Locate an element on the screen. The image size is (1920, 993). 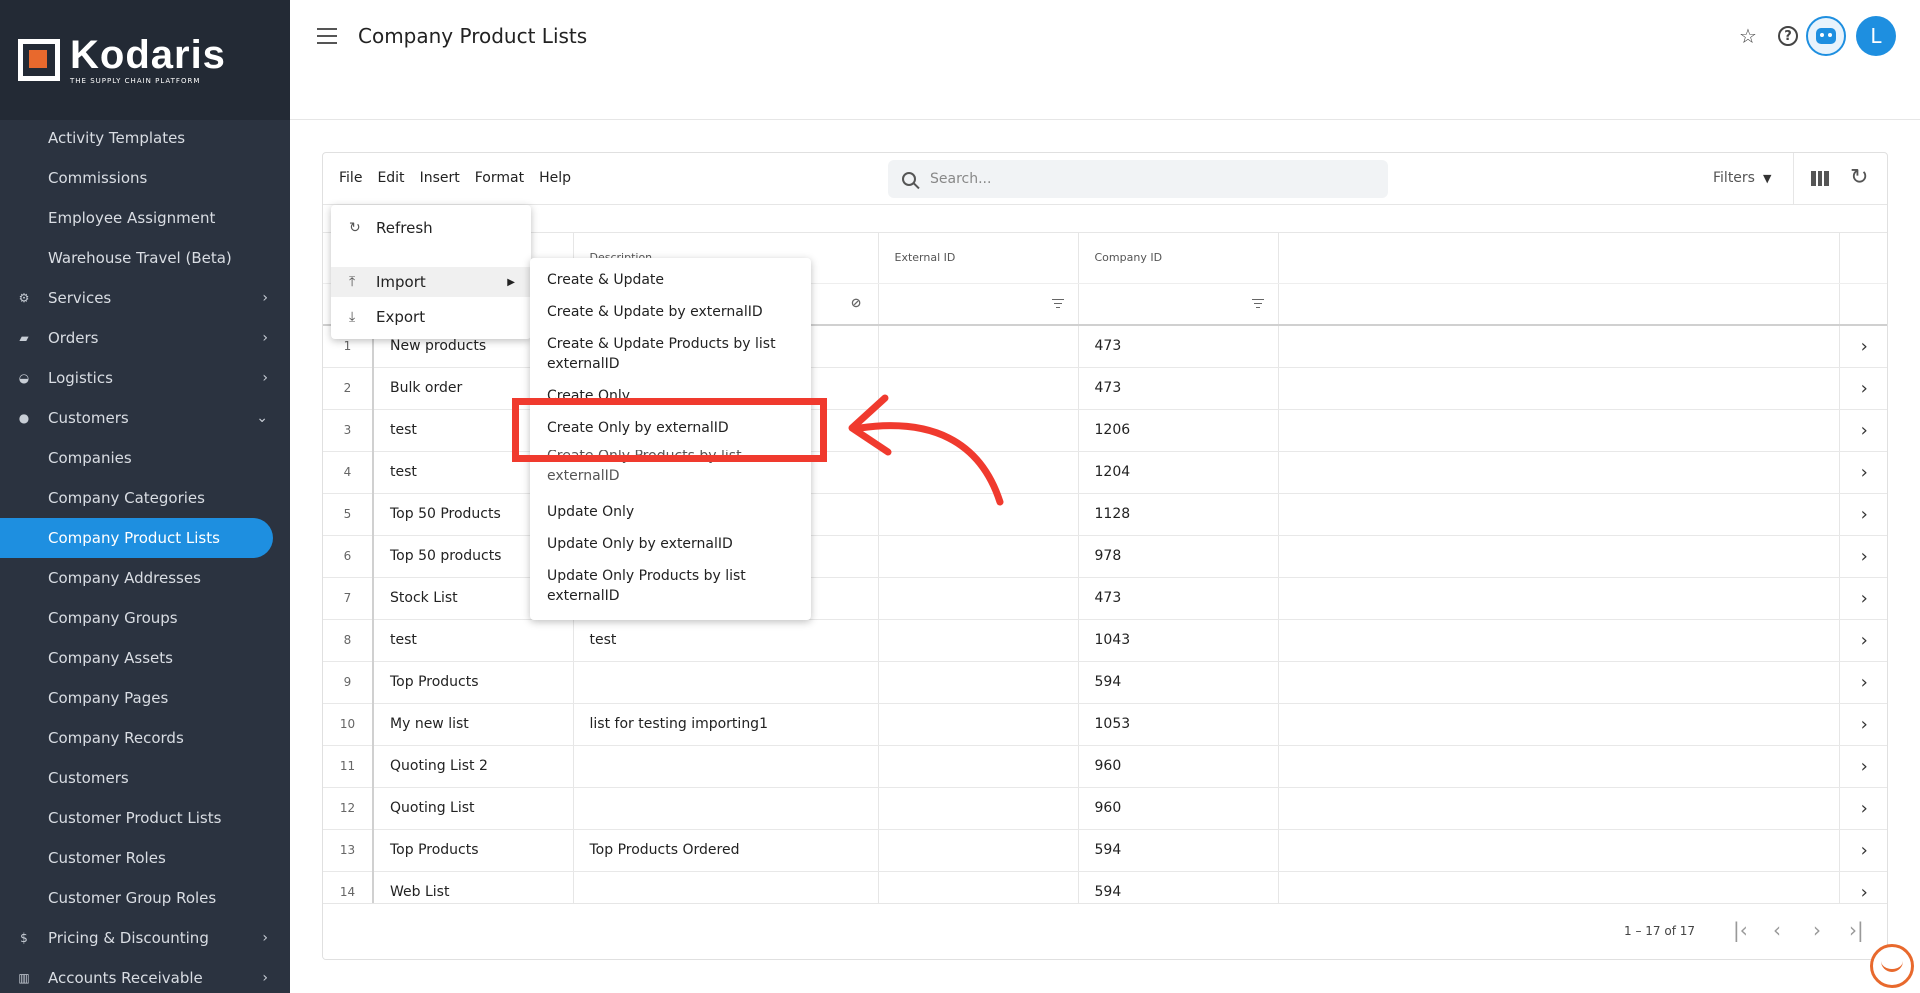
menu-icon is located at coordinates (327, 36).